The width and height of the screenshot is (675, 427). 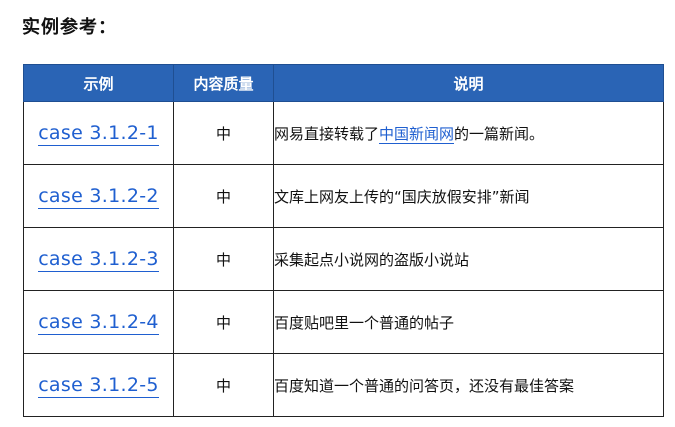 What do you see at coordinates (417, 134) in the screenshot?
I see `chinanews-link: 中国新闻网` at bounding box center [417, 134].